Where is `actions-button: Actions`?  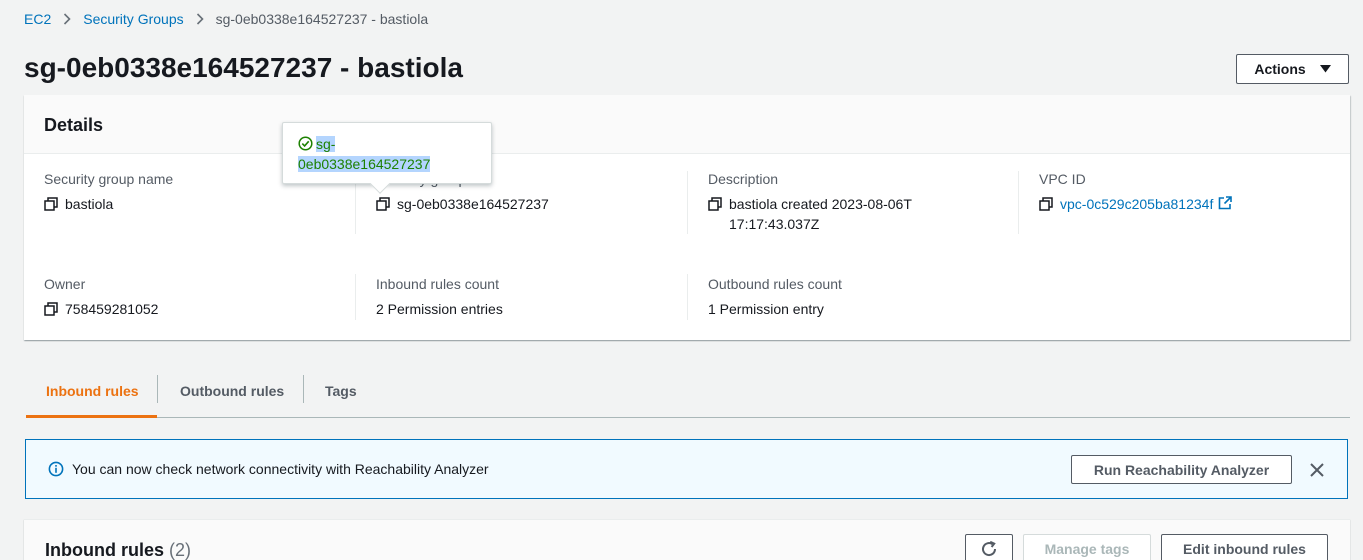 actions-button: Actions is located at coordinates (1292, 69).